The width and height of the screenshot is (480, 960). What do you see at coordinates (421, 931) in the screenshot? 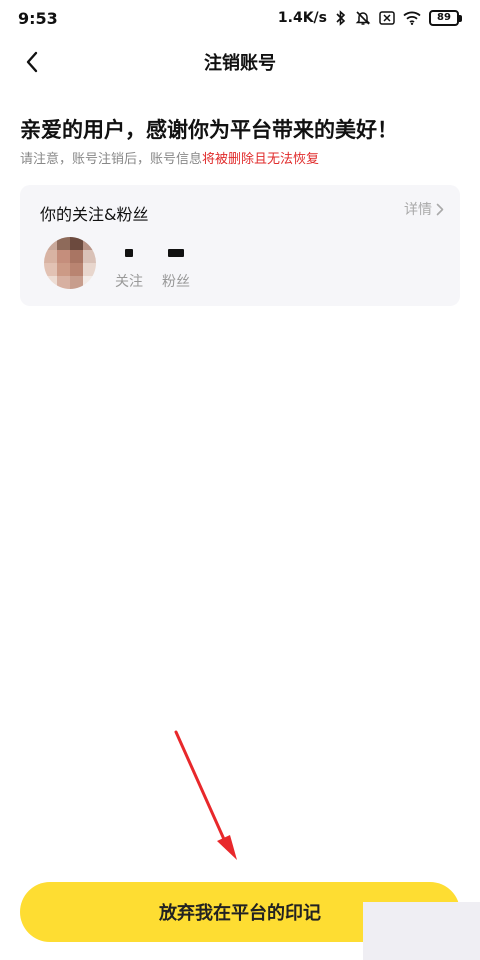
I see `overlay-patch` at bounding box center [421, 931].